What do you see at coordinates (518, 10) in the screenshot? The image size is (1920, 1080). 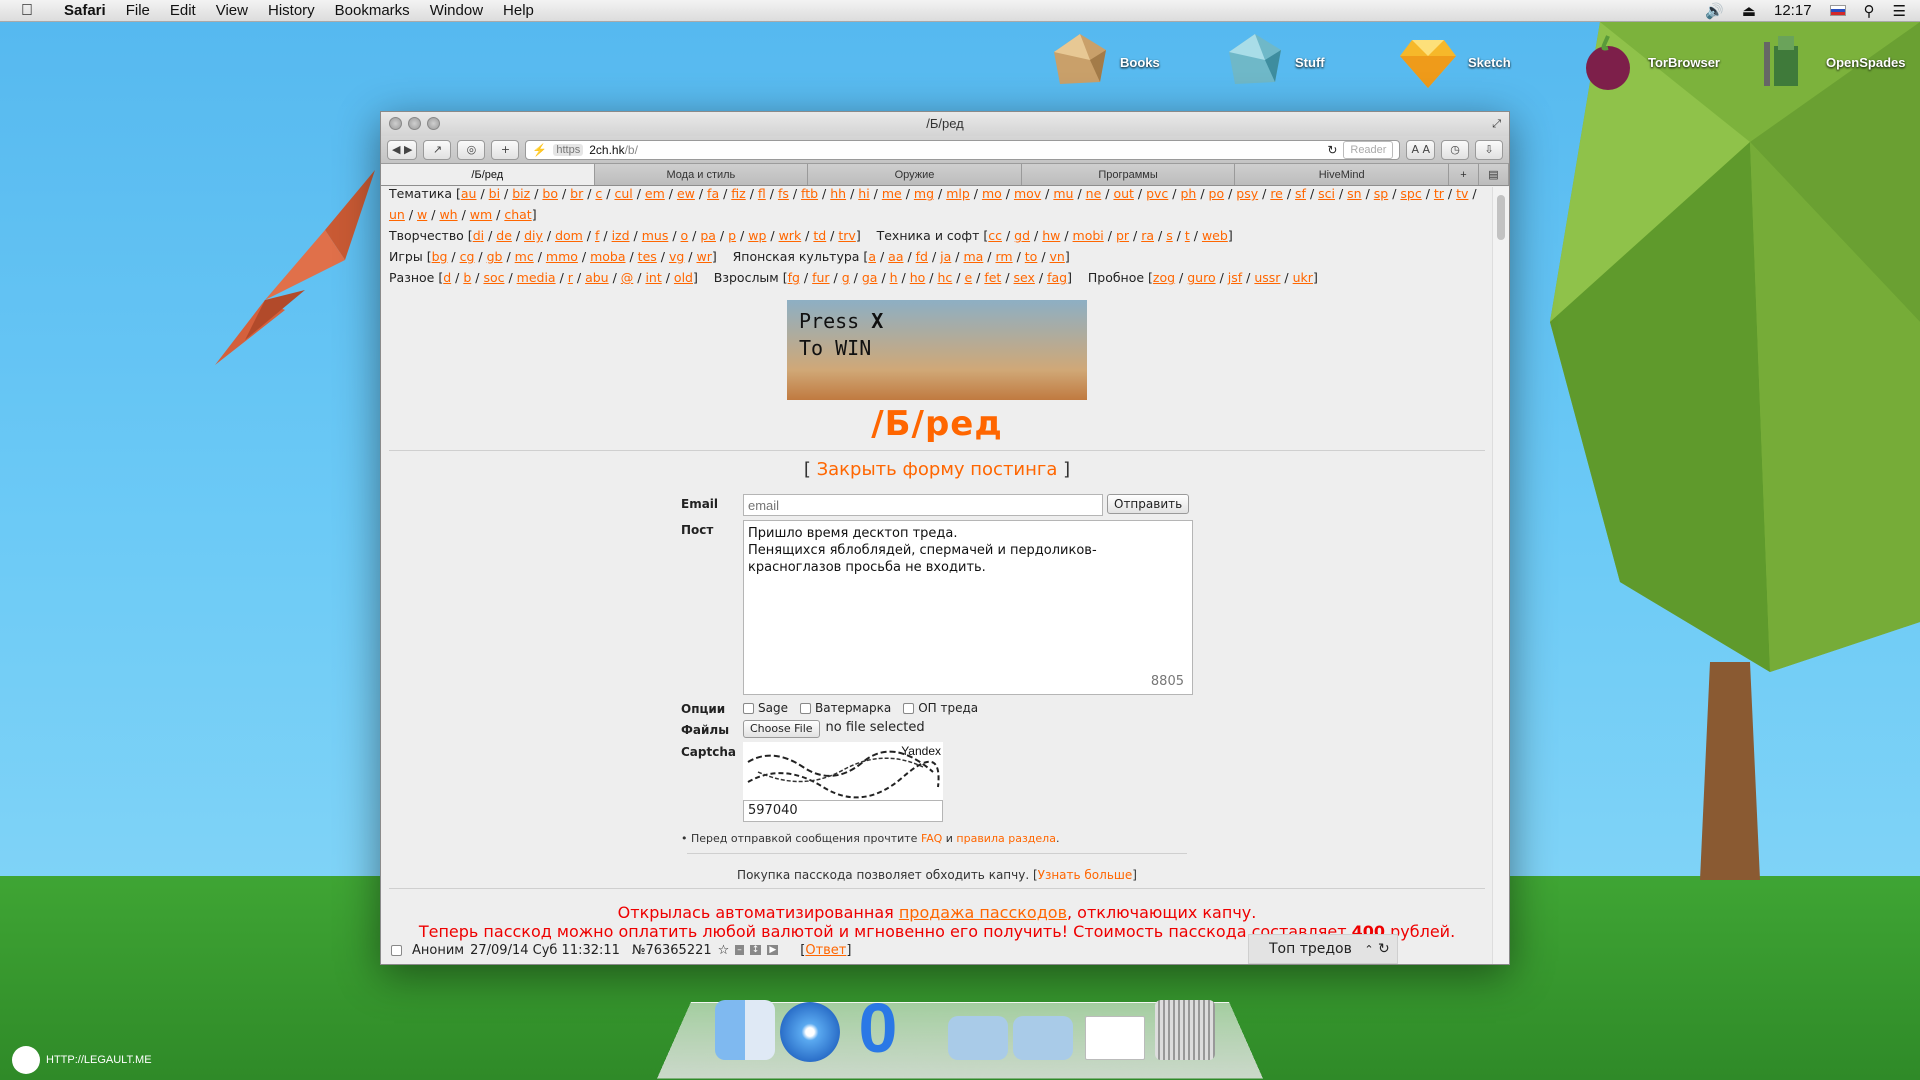 I see `menu-help: Help` at bounding box center [518, 10].